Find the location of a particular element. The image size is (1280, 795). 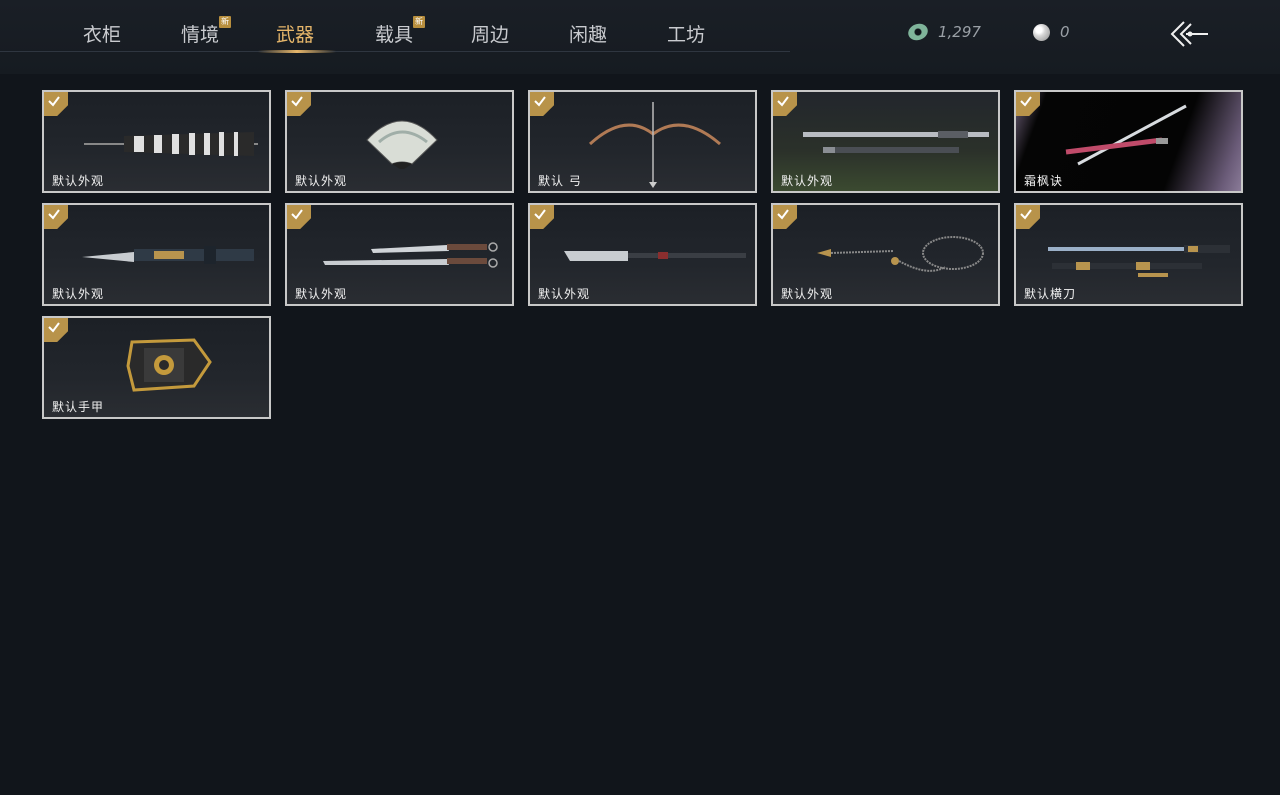

jade-currency: 1,297 is located at coordinates (943, 32).